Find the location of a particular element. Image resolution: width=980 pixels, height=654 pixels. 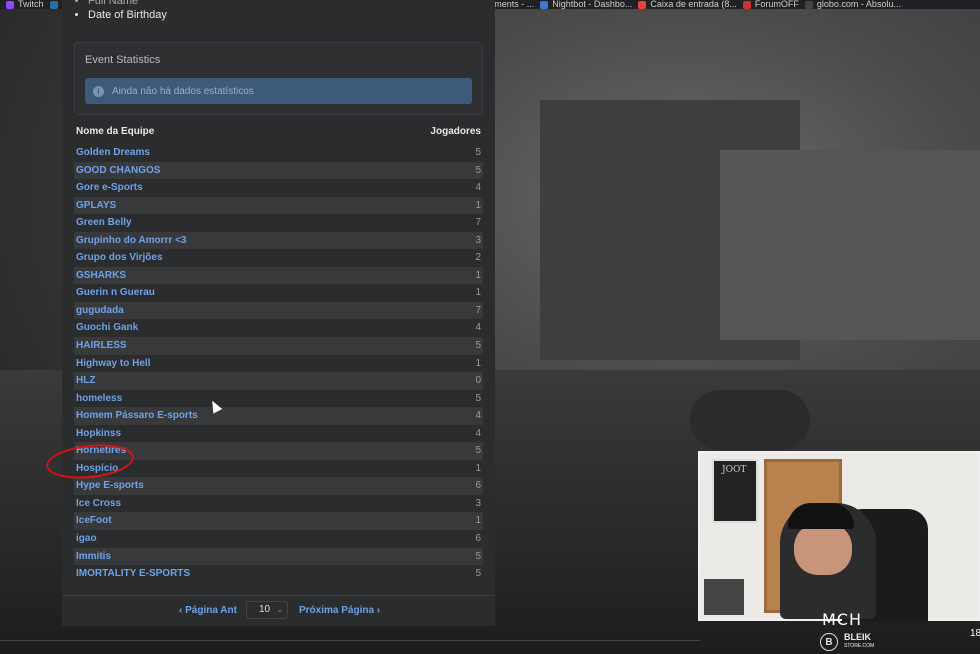

team-name-link: HAIRLESS is located at coordinates (101, 345).